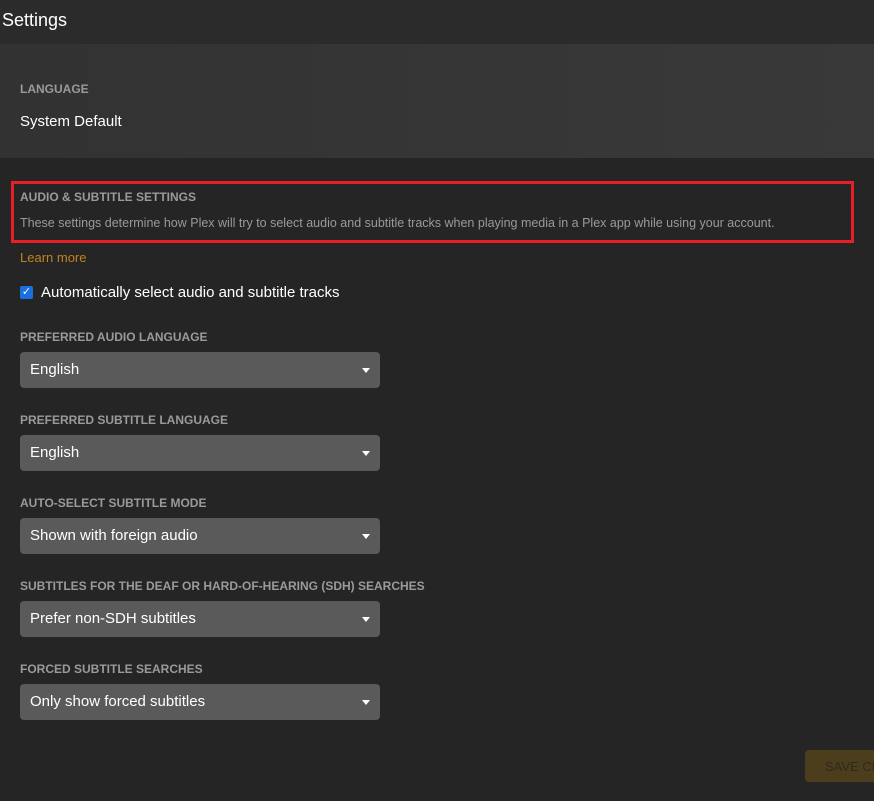 This screenshot has width=874, height=801. I want to click on select-value: Only show forced subtitles, so click(118, 701).